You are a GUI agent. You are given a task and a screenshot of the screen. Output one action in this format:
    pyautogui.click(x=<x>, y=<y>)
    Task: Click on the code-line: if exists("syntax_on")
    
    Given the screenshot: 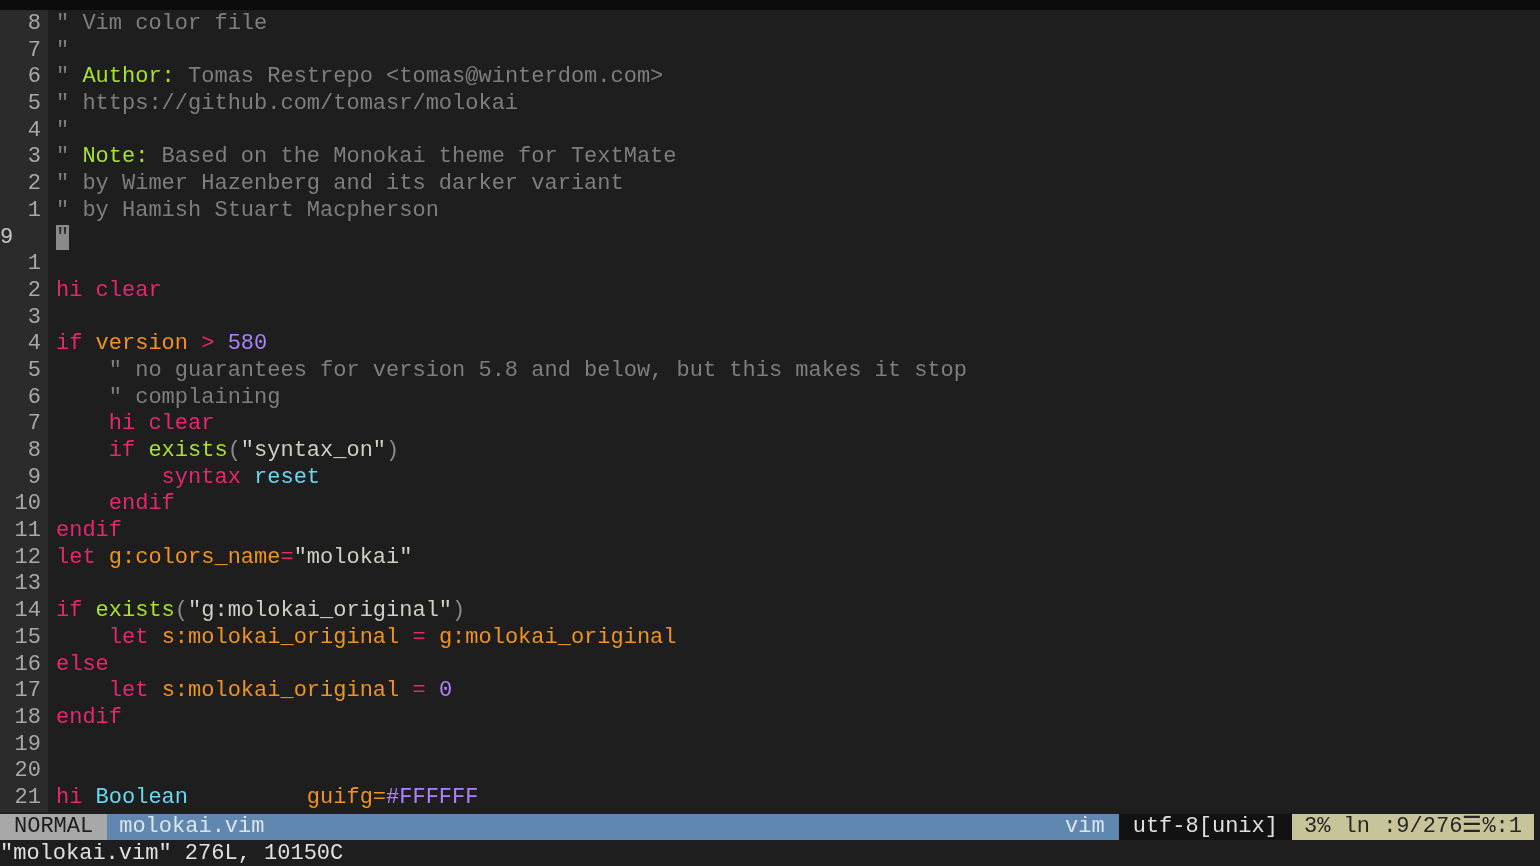 What is the action you would take?
    pyautogui.click(x=253, y=450)
    